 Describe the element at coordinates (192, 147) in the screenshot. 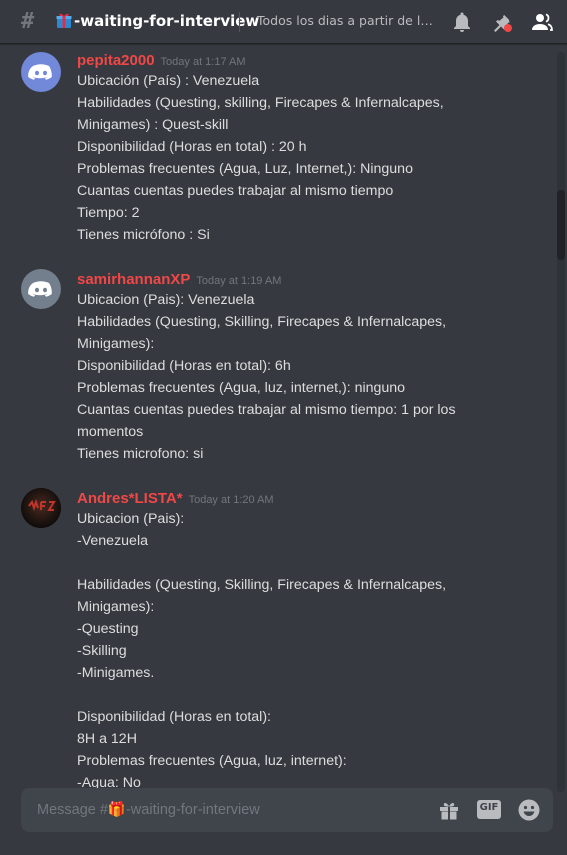

I see `message-line: Disponibilidad (Horas en total) : 20 h` at that location.